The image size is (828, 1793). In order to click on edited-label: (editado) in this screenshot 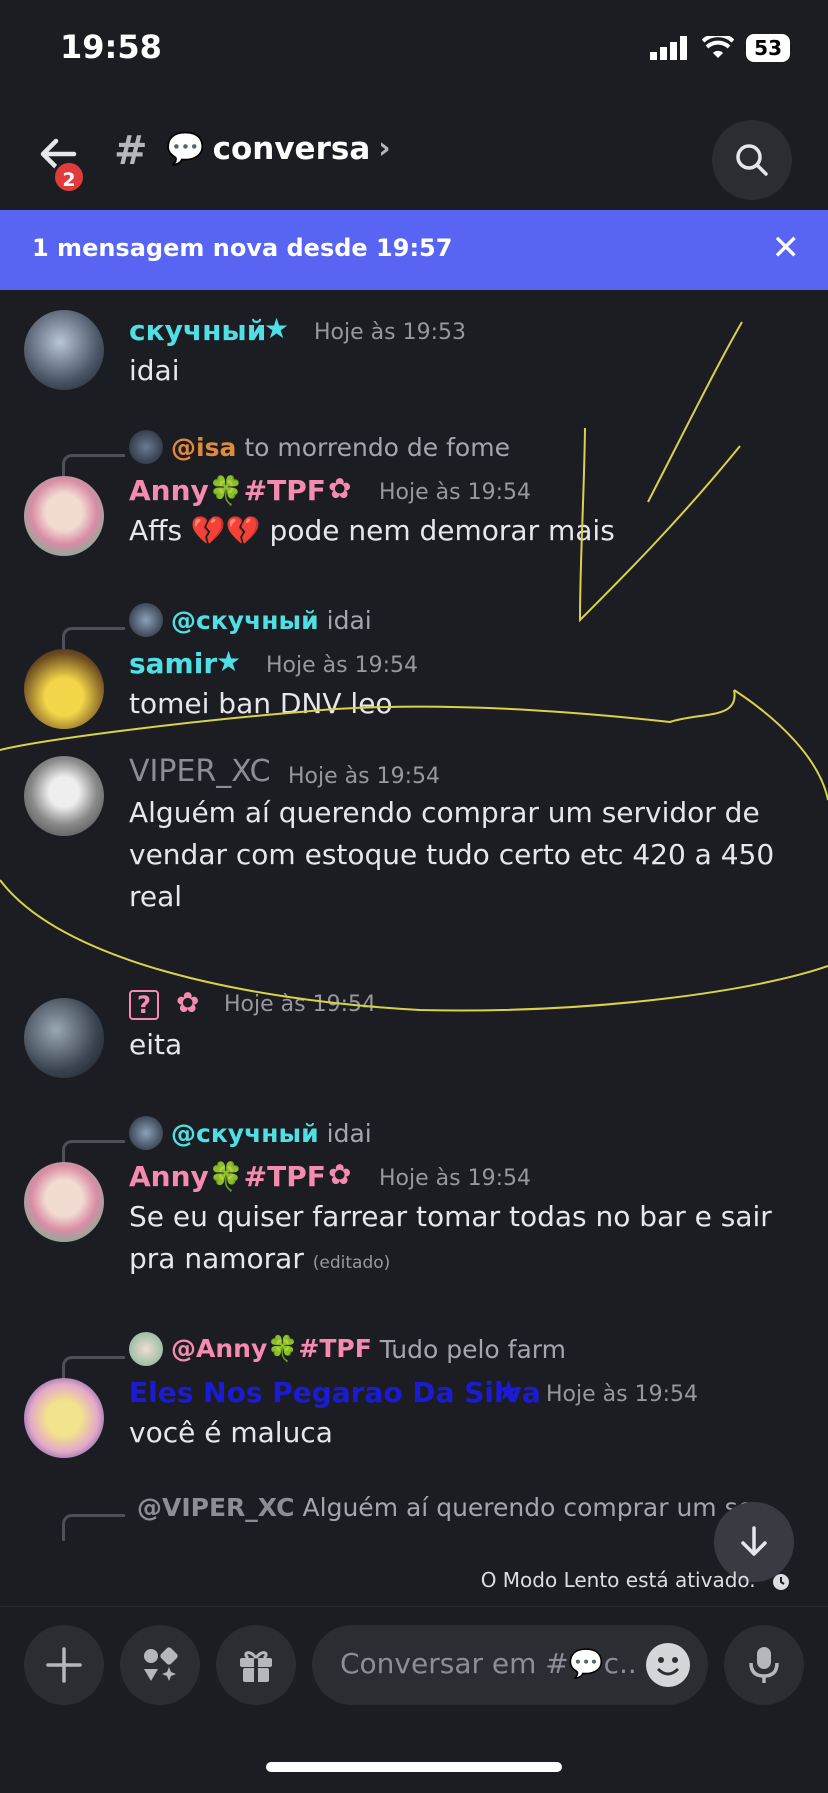, I will do `click(351, 1263)`.